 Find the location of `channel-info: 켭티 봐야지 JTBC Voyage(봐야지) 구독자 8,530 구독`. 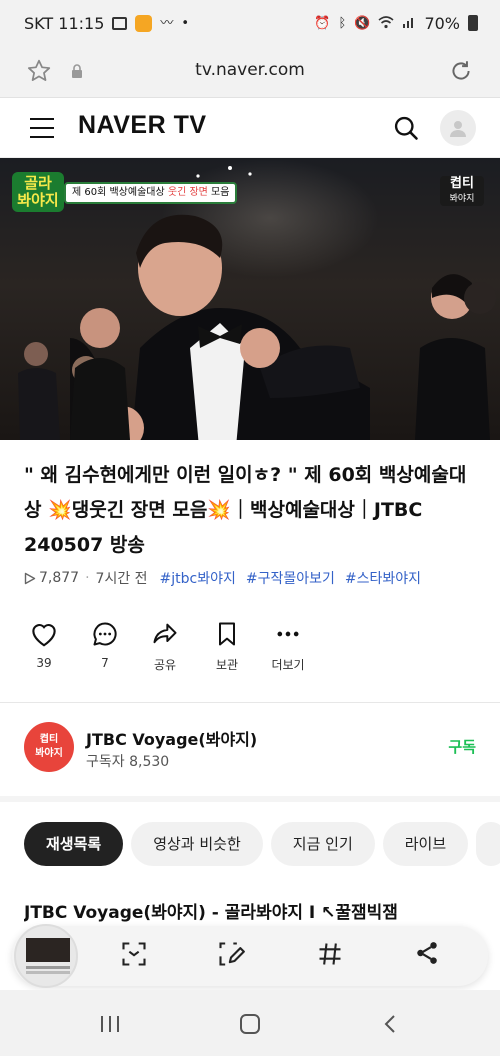

channel-info: 켭티 봐야지 JTBC Voyage(봐야지) 구독자 8,530 구독 is located at coordinates (250, 751).